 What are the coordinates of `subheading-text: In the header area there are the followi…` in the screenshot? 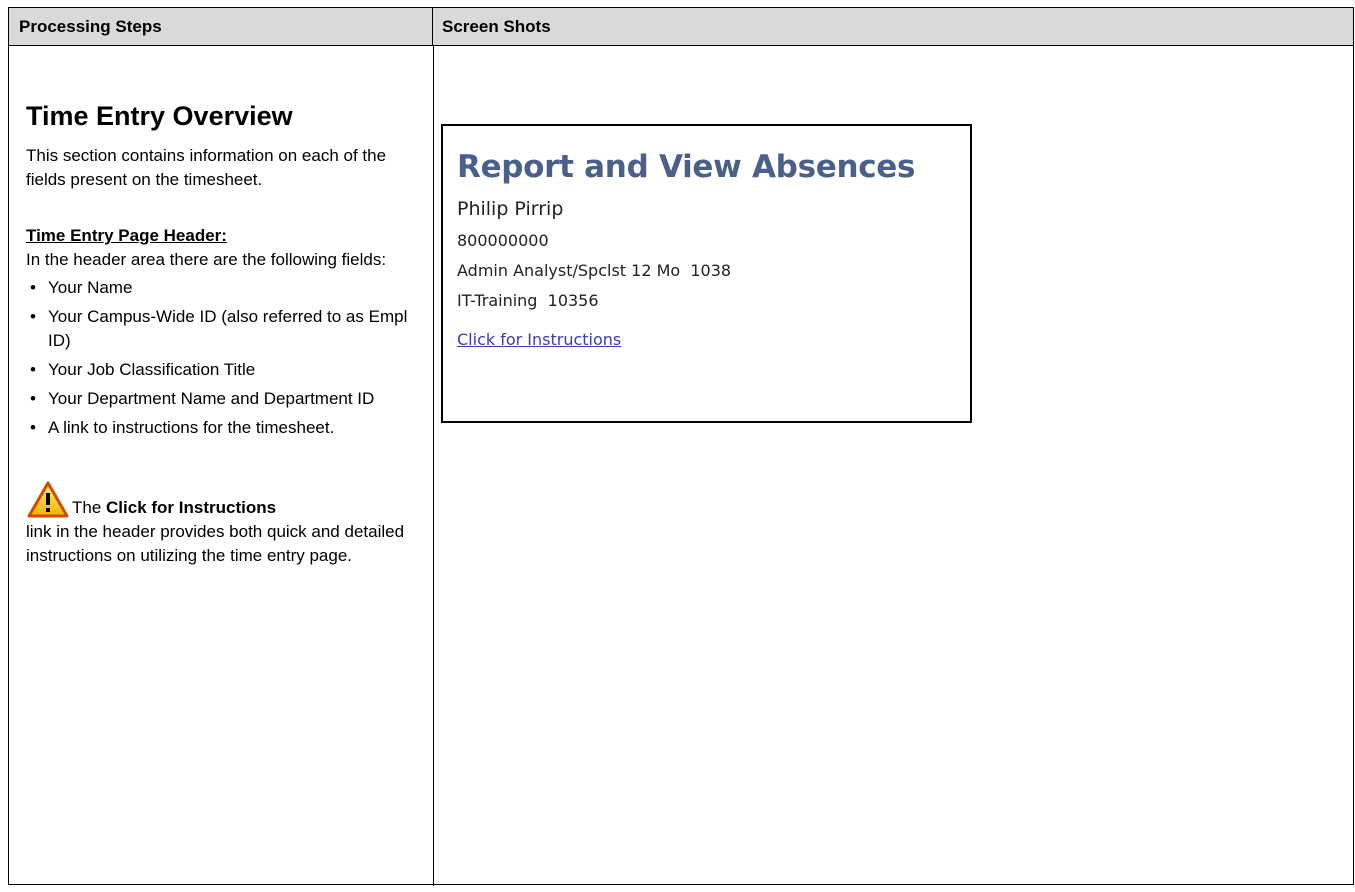 It's located at (206, 259).